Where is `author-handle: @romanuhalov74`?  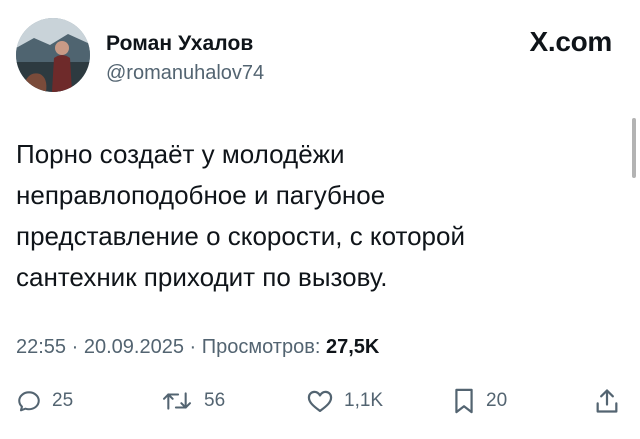 author-handle: @romanuhalov74 is located at coordinates (185, 73).